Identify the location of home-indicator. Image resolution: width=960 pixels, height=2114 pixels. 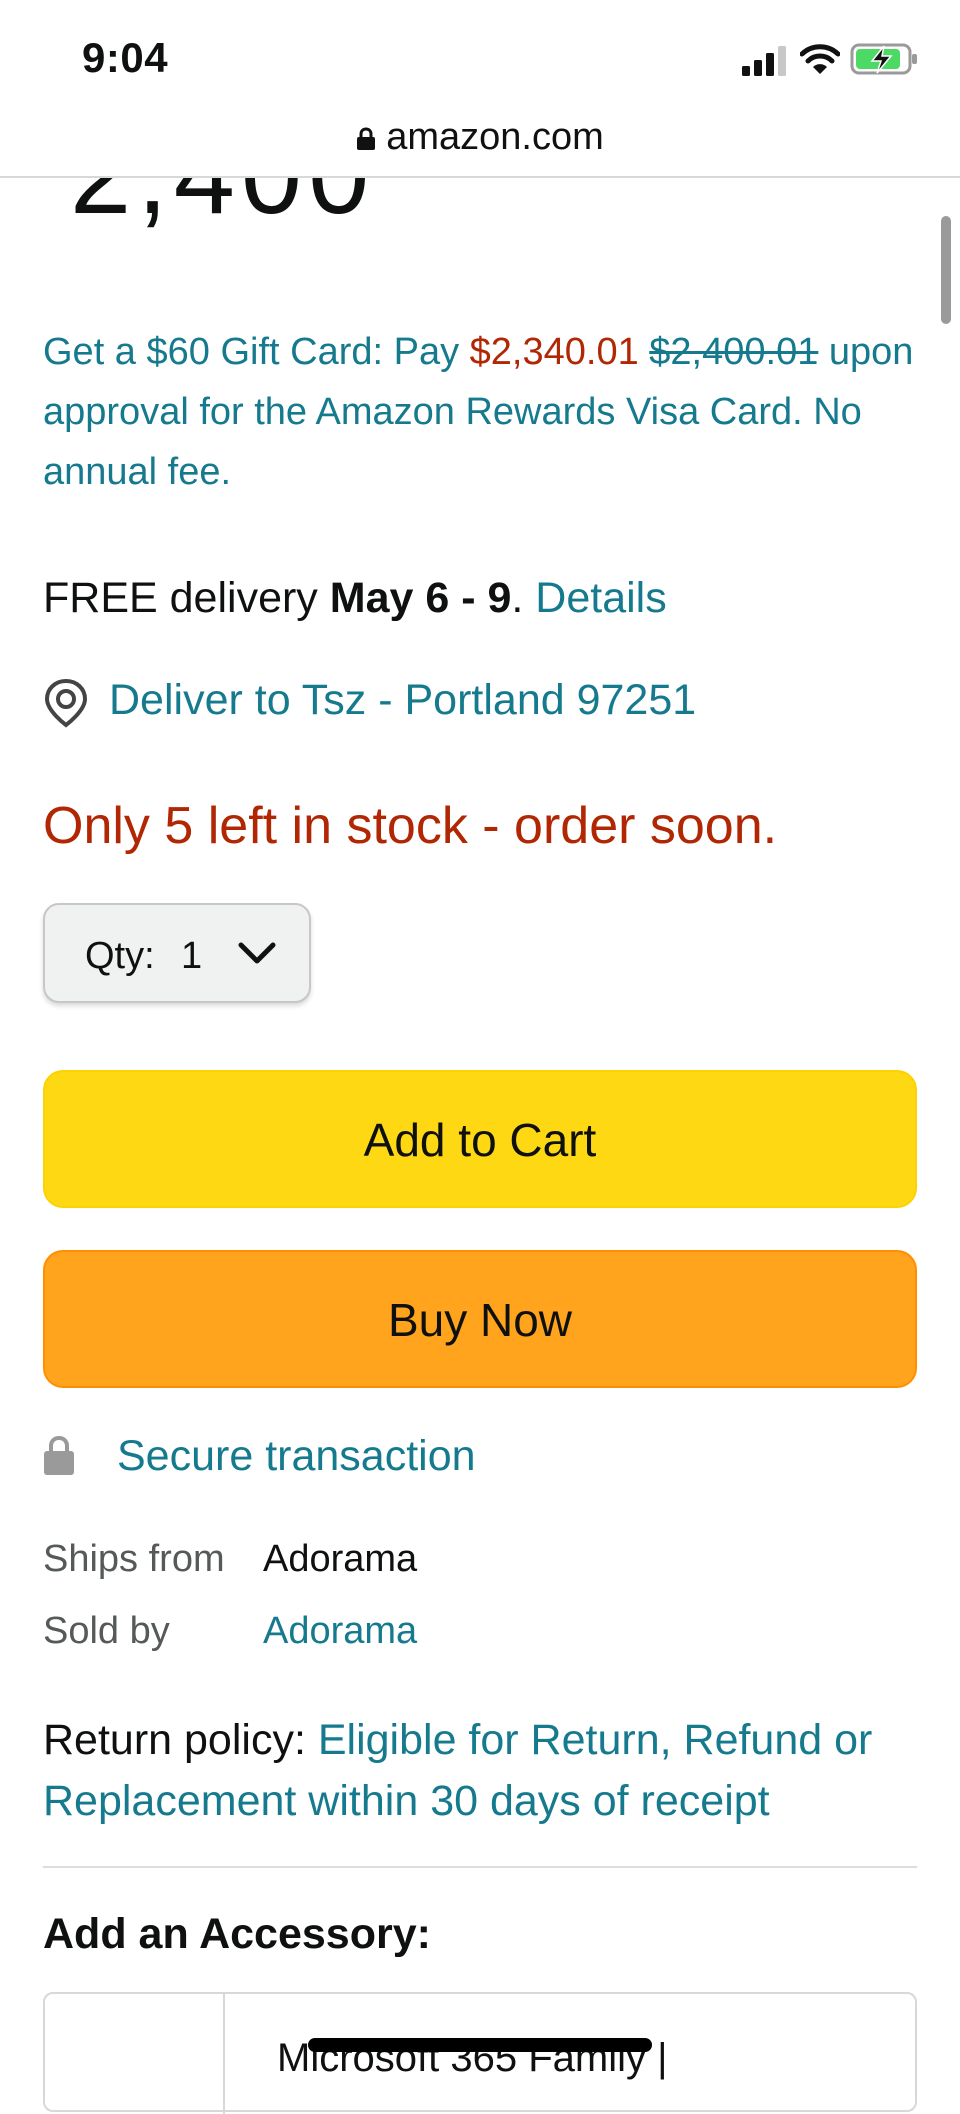
(480, 2045).